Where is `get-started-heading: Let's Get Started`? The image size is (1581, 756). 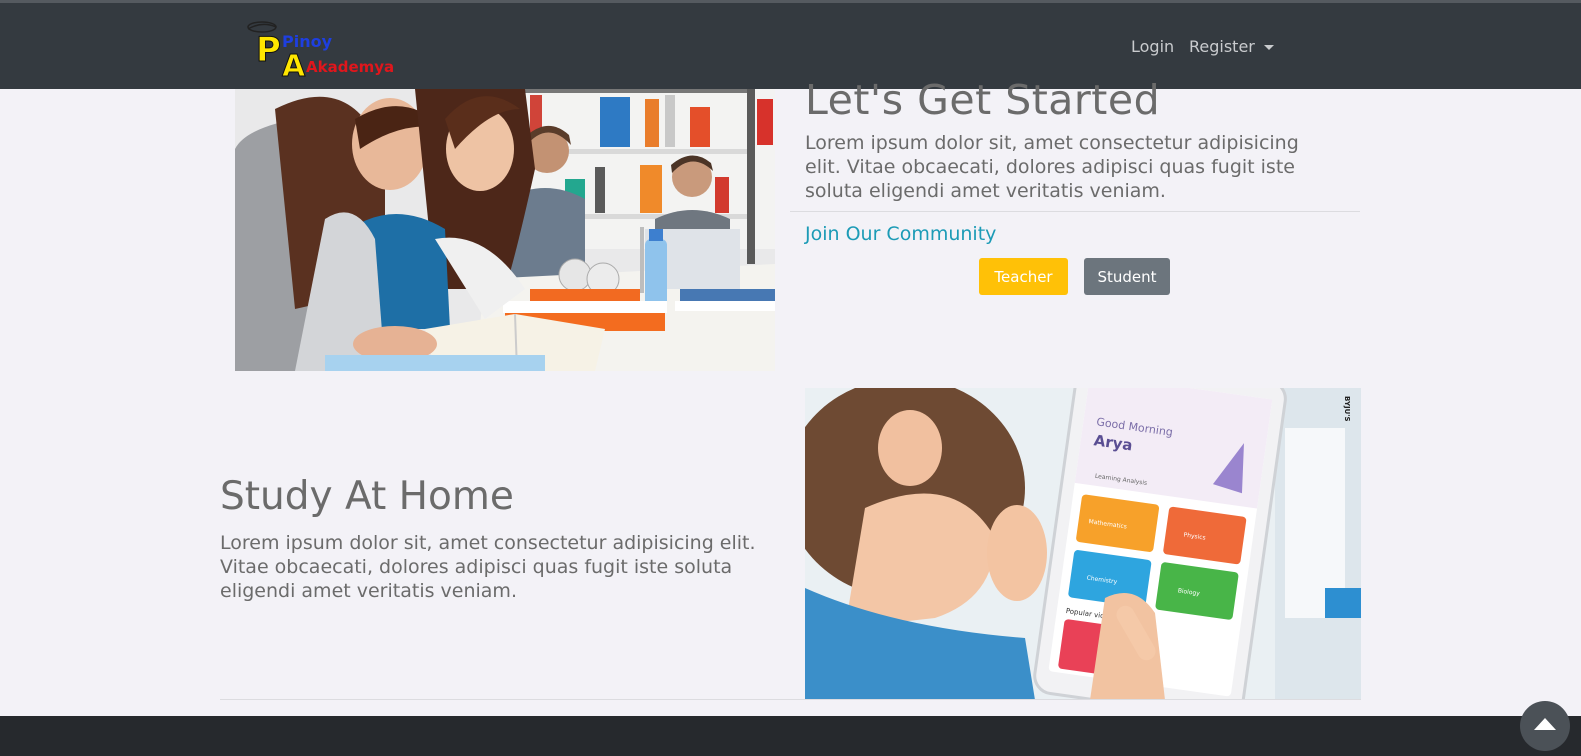 get-started-heading: Let's Get Started is located at coordinates (983, 100).